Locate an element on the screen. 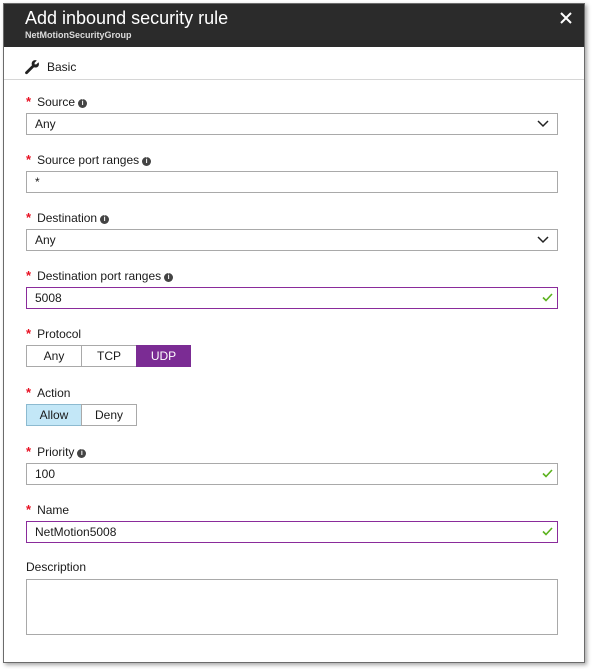 This screenshot has height=669, width=592. name-label: * Name is located at coordinates (48, 509).